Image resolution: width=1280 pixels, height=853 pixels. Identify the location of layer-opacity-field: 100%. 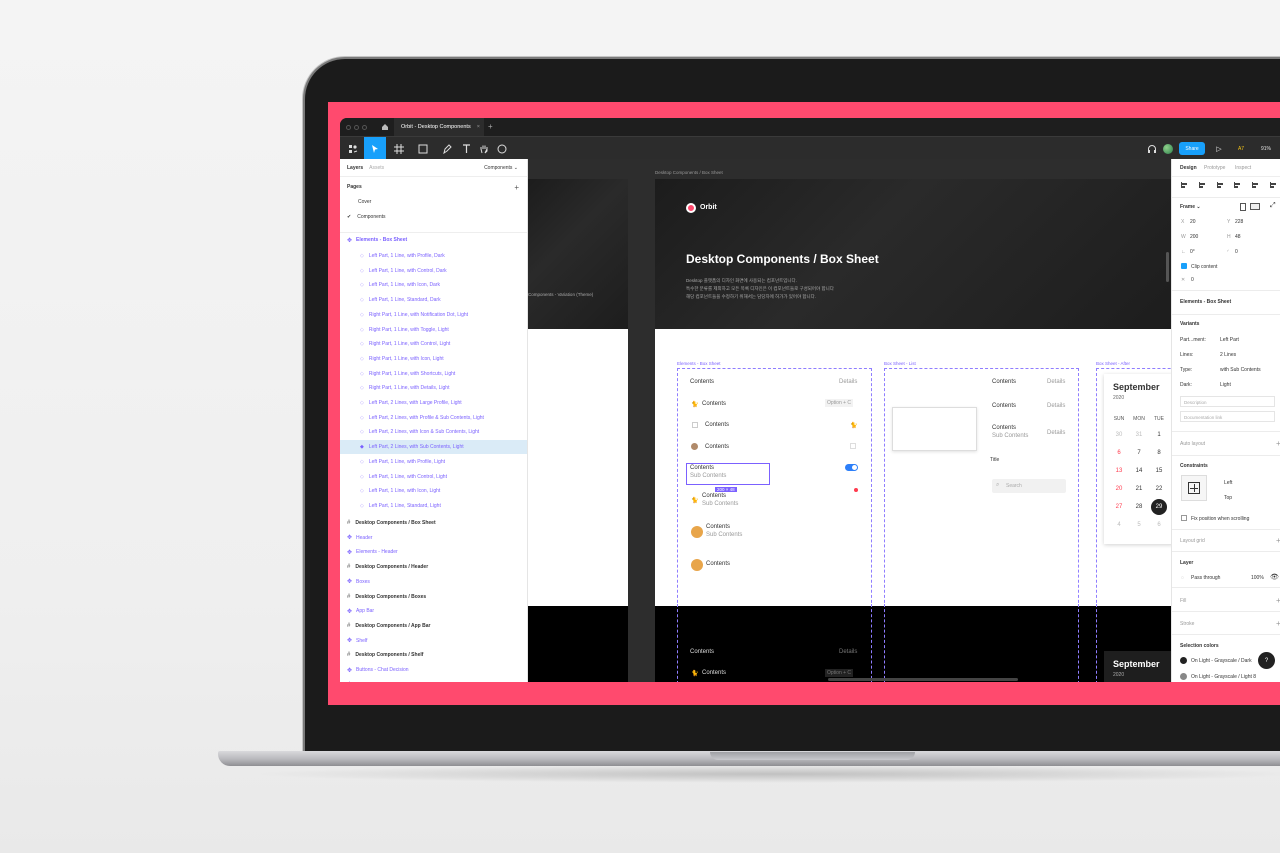
(1257, 578).